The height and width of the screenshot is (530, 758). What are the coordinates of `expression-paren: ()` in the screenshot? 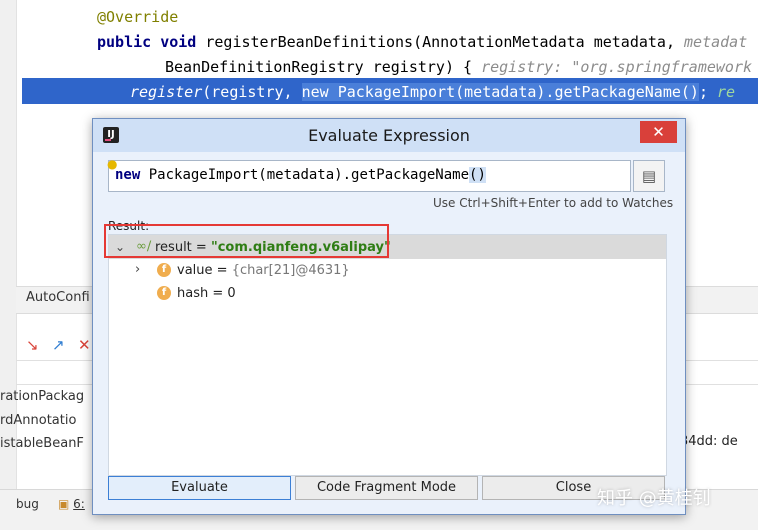 It's located at (477, 175).